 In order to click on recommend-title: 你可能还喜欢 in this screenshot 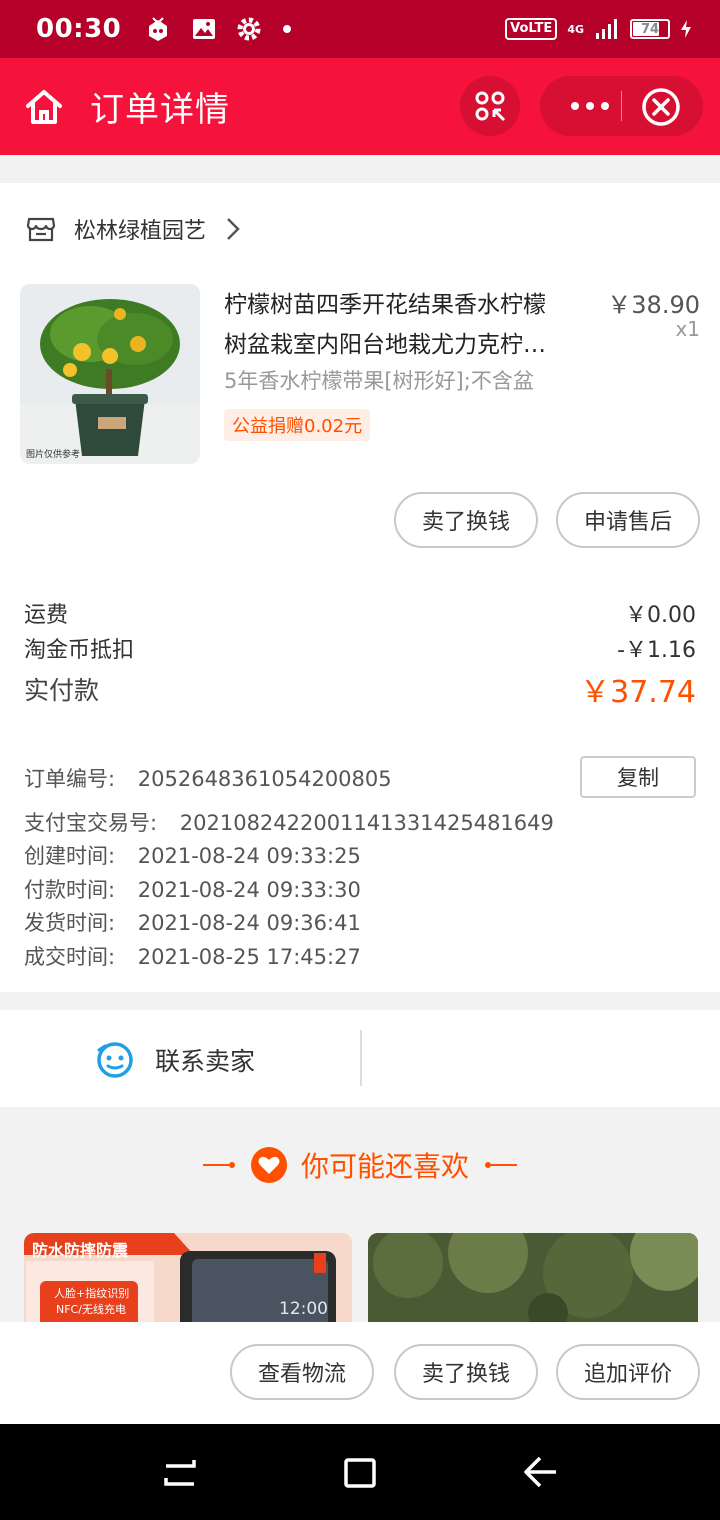, I will do `click(384, 1166)`.